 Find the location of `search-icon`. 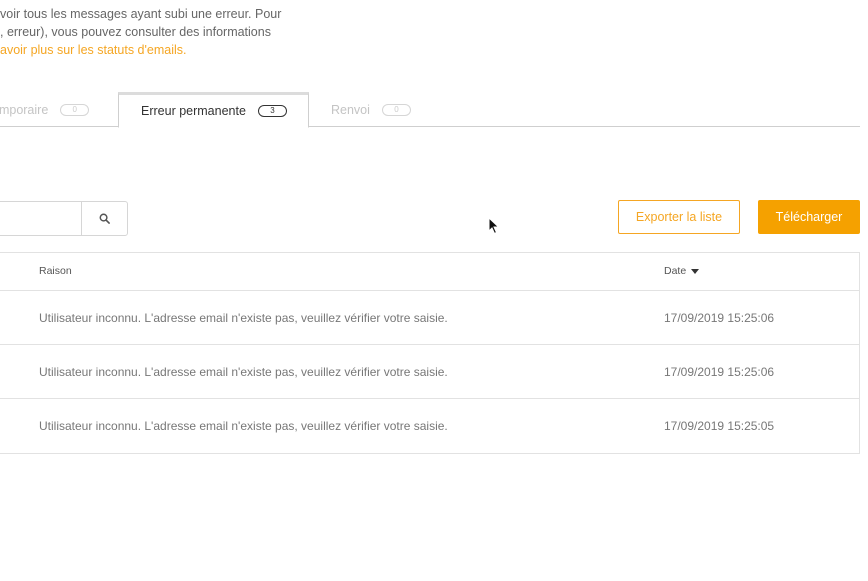

search-icon is located at coordinates (104, 218).